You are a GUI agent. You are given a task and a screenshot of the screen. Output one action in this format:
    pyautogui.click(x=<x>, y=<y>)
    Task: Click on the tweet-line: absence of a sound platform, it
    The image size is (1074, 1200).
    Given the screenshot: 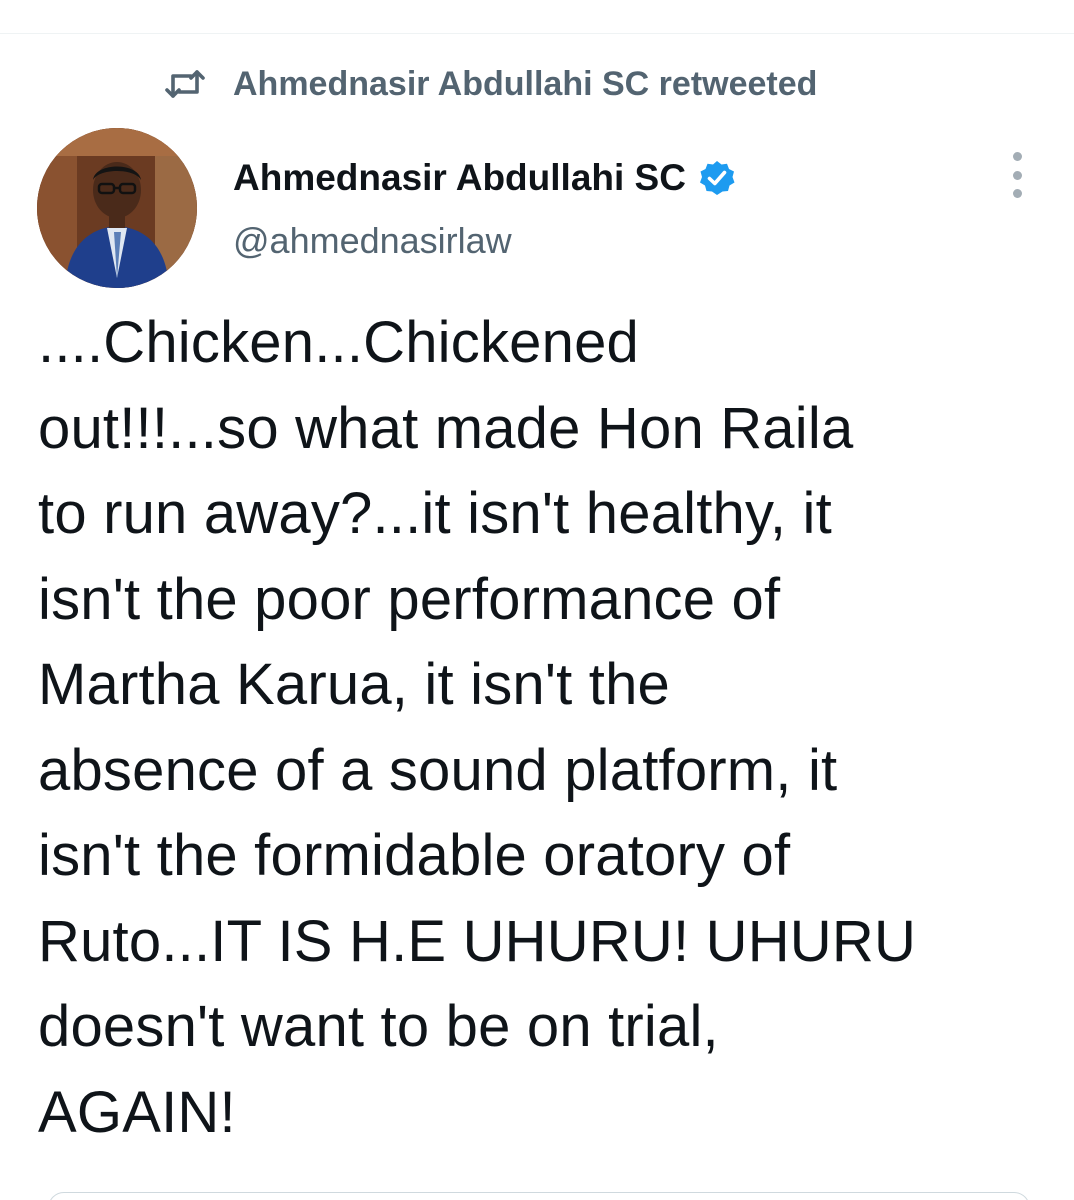 What is the action you would take?
    pyautogui.click(x=438, y=770)
    